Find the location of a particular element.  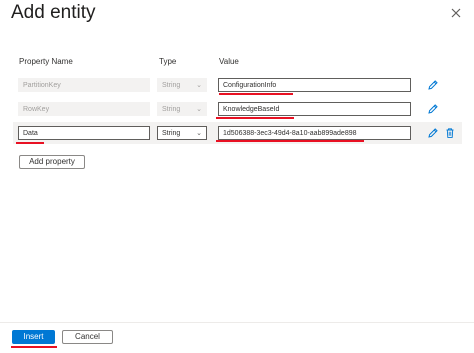

property-name-field: PartitionKey is located at coordinates (84, 85).